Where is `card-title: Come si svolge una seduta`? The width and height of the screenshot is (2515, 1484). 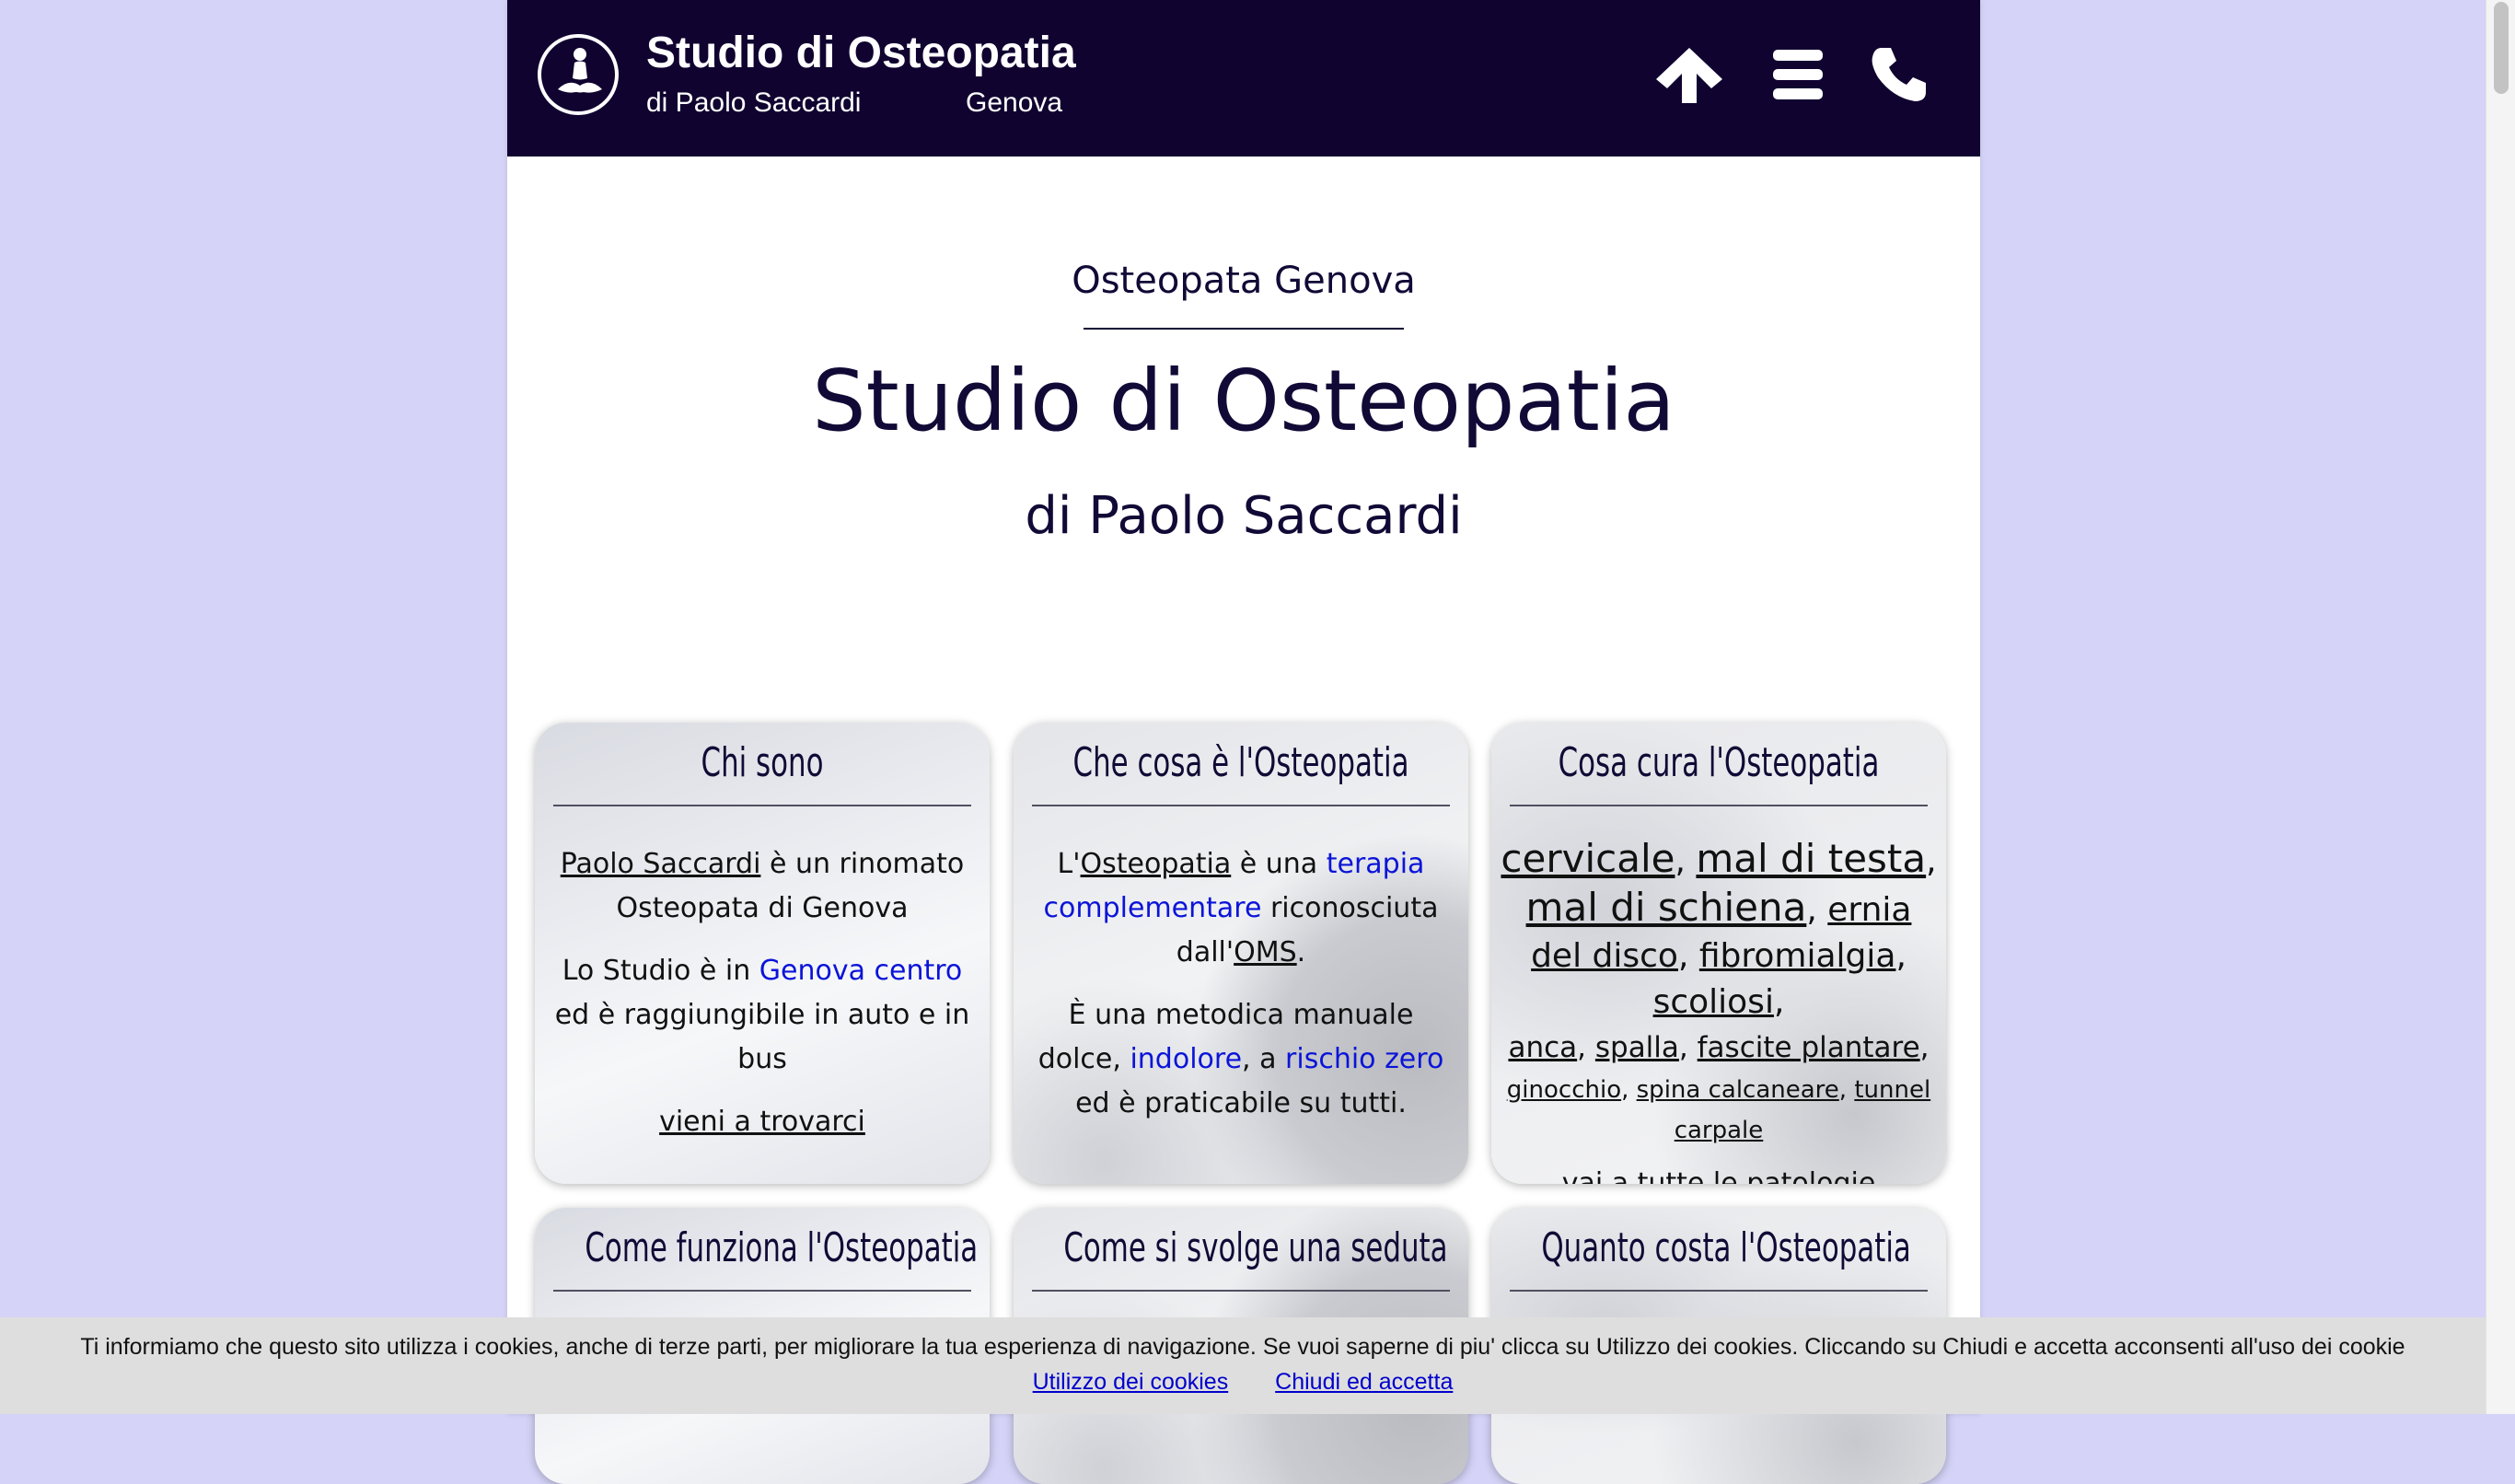
card-title: Come si svolge una seduta is located at coordinates (1255, 1247).